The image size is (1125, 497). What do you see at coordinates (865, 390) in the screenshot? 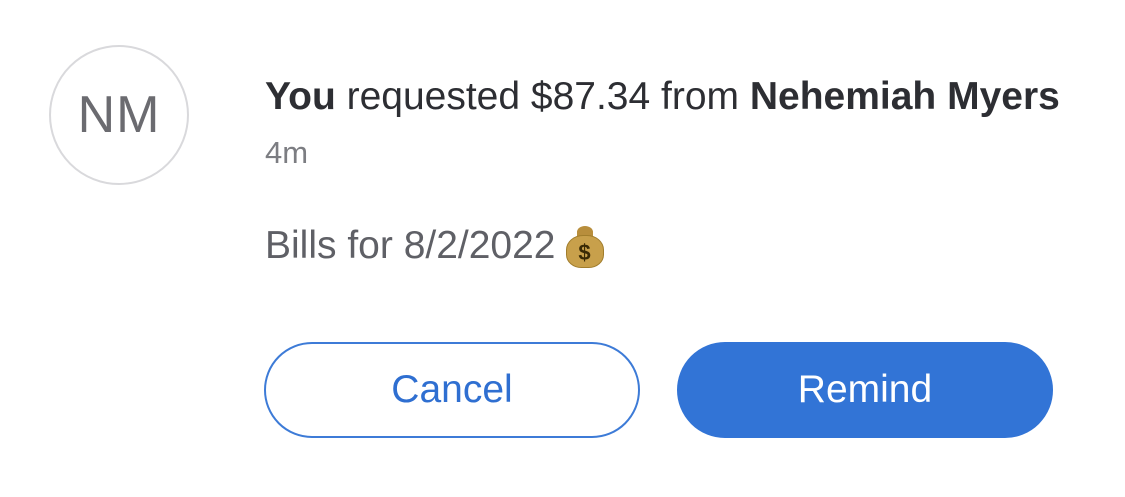
I see `remind-button: Remind` at bounding box center [865, 390].